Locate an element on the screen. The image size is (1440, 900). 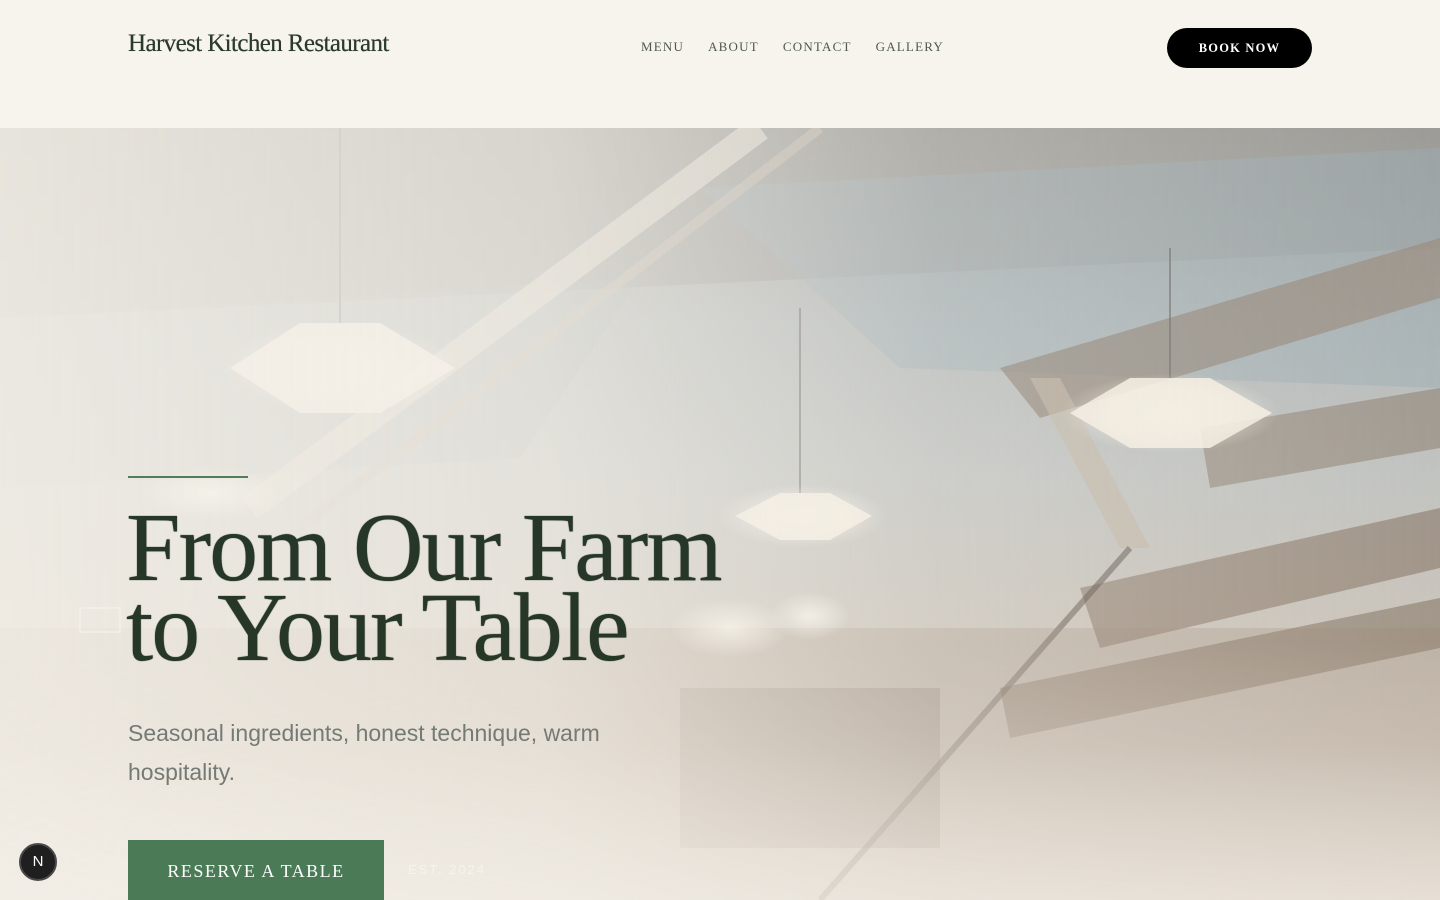
accent-divider is located at coordinates (188, 477).